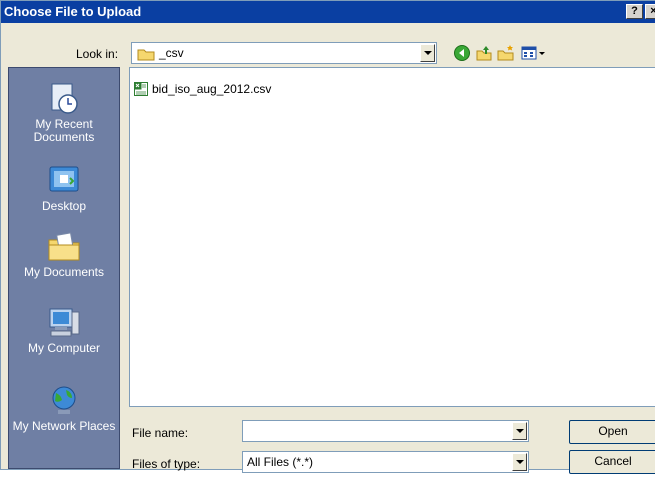 This screenshot has height=485, width=655. What do you see at coordinates (612, 462) in the screenshot?
I see `cancel-button: Cancel` at bounding box center [612, 462].